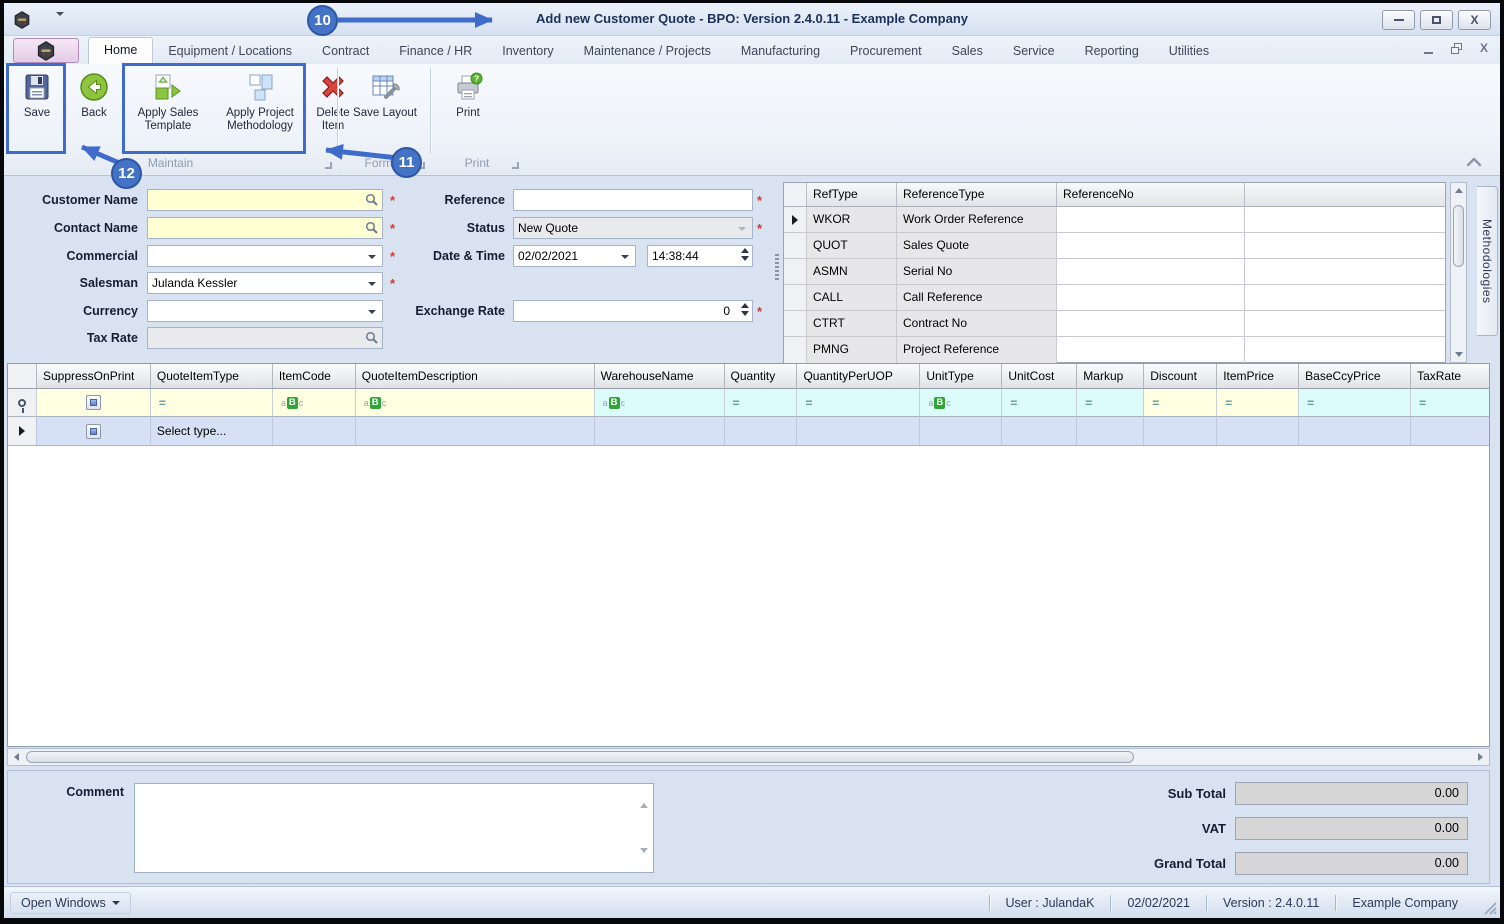  I want to click on cell-unittype, so click(961, 431).